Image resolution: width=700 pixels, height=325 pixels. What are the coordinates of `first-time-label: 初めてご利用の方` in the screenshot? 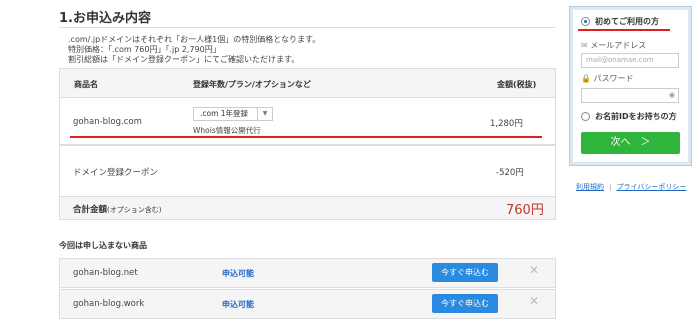 It's located at (627, 21).